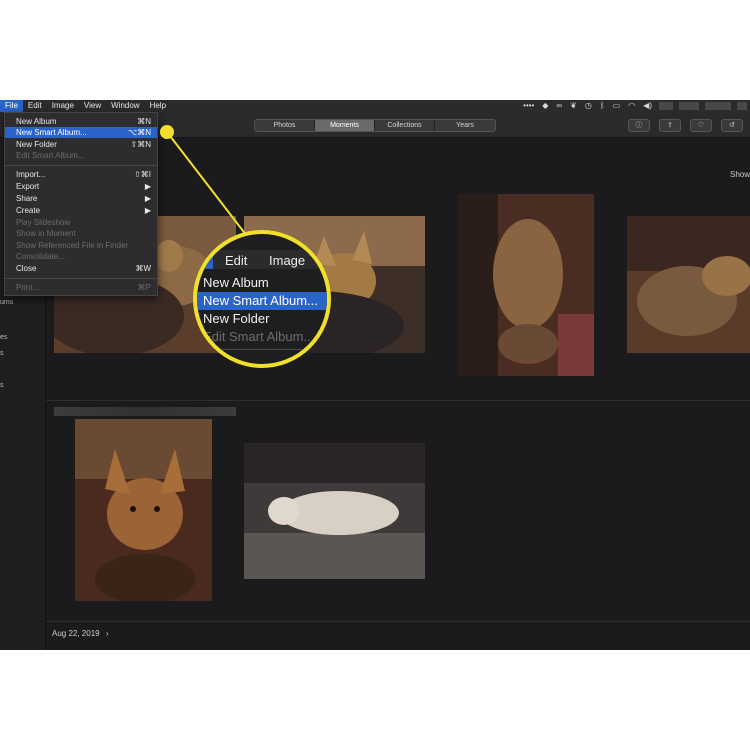  I want to click on tab-collections: Collections, so click(405, 125).